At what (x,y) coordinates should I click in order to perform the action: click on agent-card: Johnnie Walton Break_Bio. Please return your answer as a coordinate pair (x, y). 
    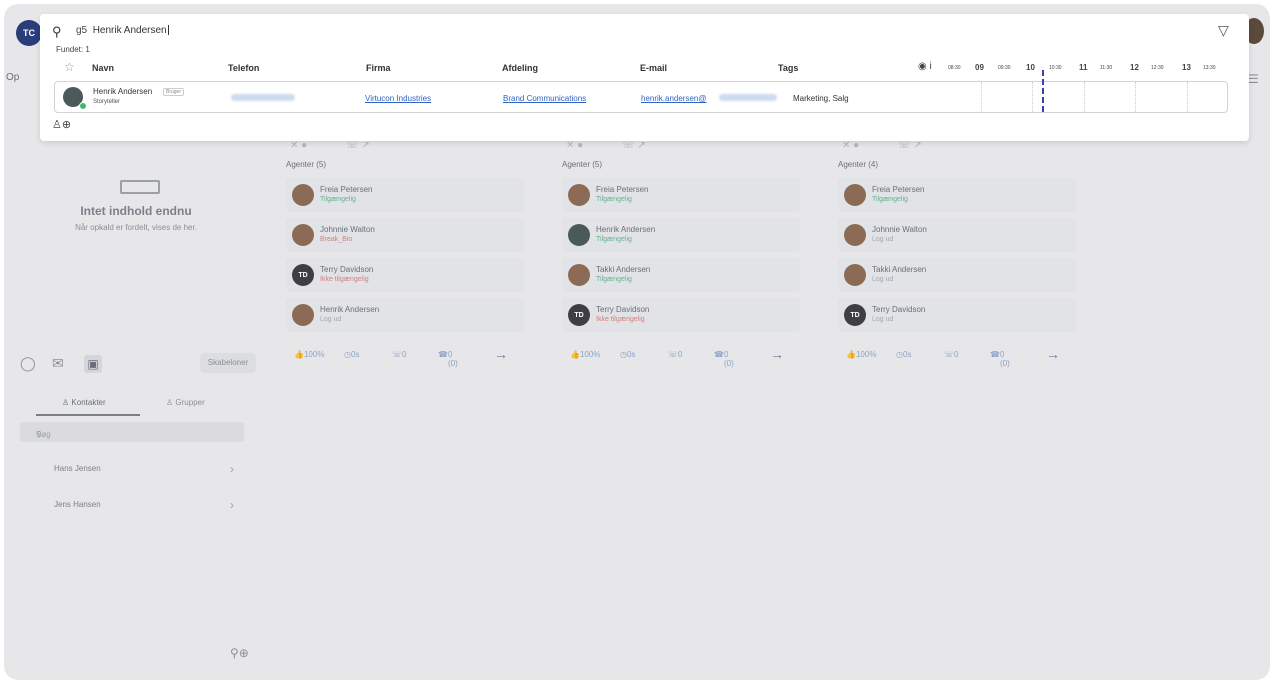
    Looking at the image, I should click on (405, 235).